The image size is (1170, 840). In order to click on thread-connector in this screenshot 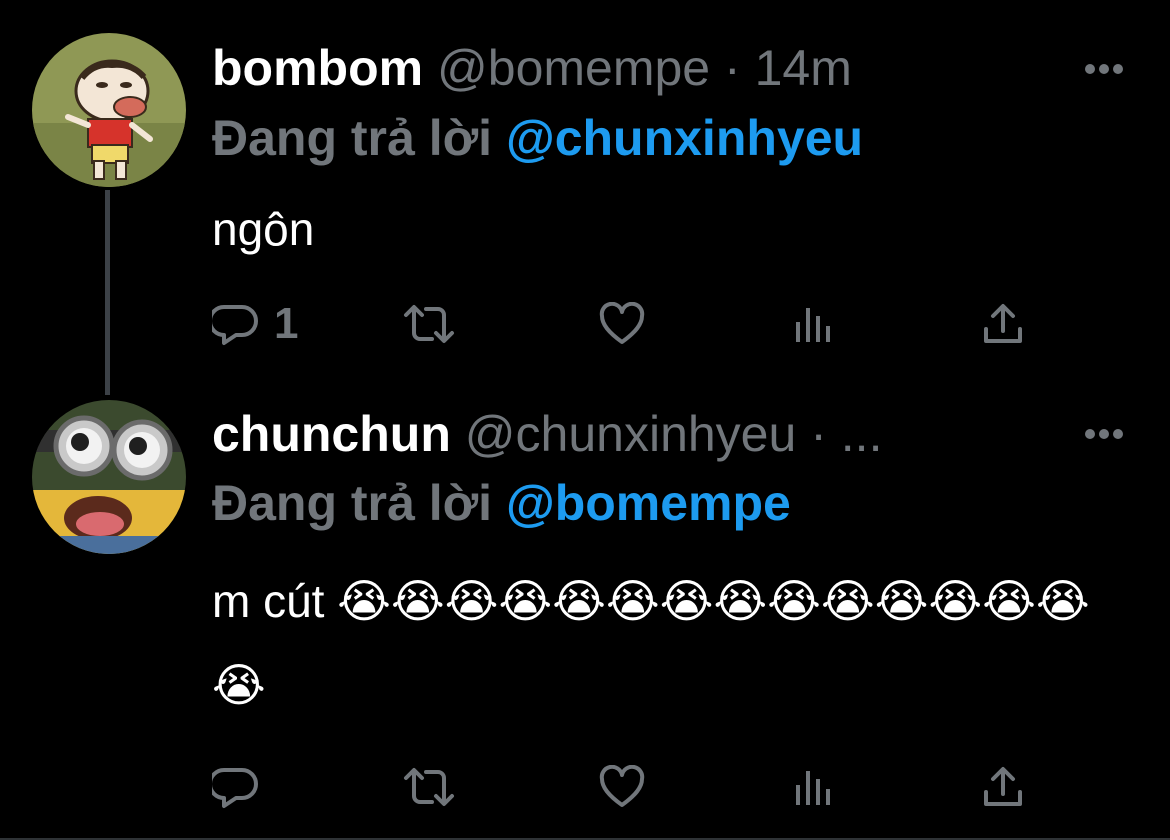, I will do `click(107, 292)`.